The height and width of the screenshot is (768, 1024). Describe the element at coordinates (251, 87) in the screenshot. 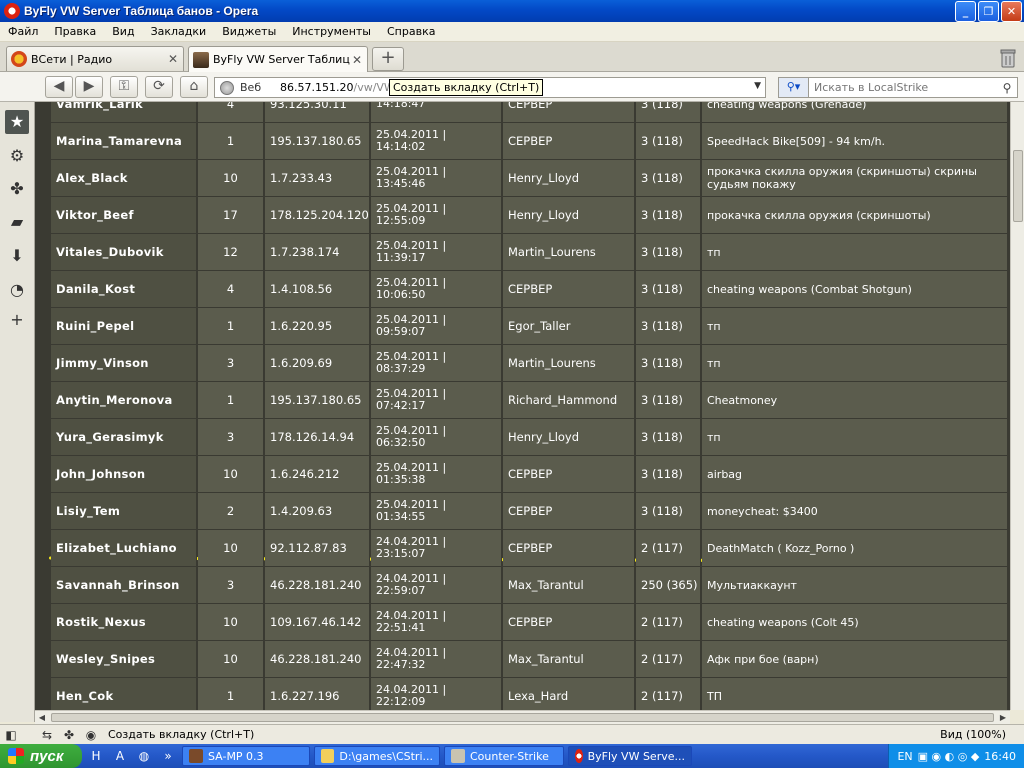

I see `address-scheme-label: Веб` at that location.